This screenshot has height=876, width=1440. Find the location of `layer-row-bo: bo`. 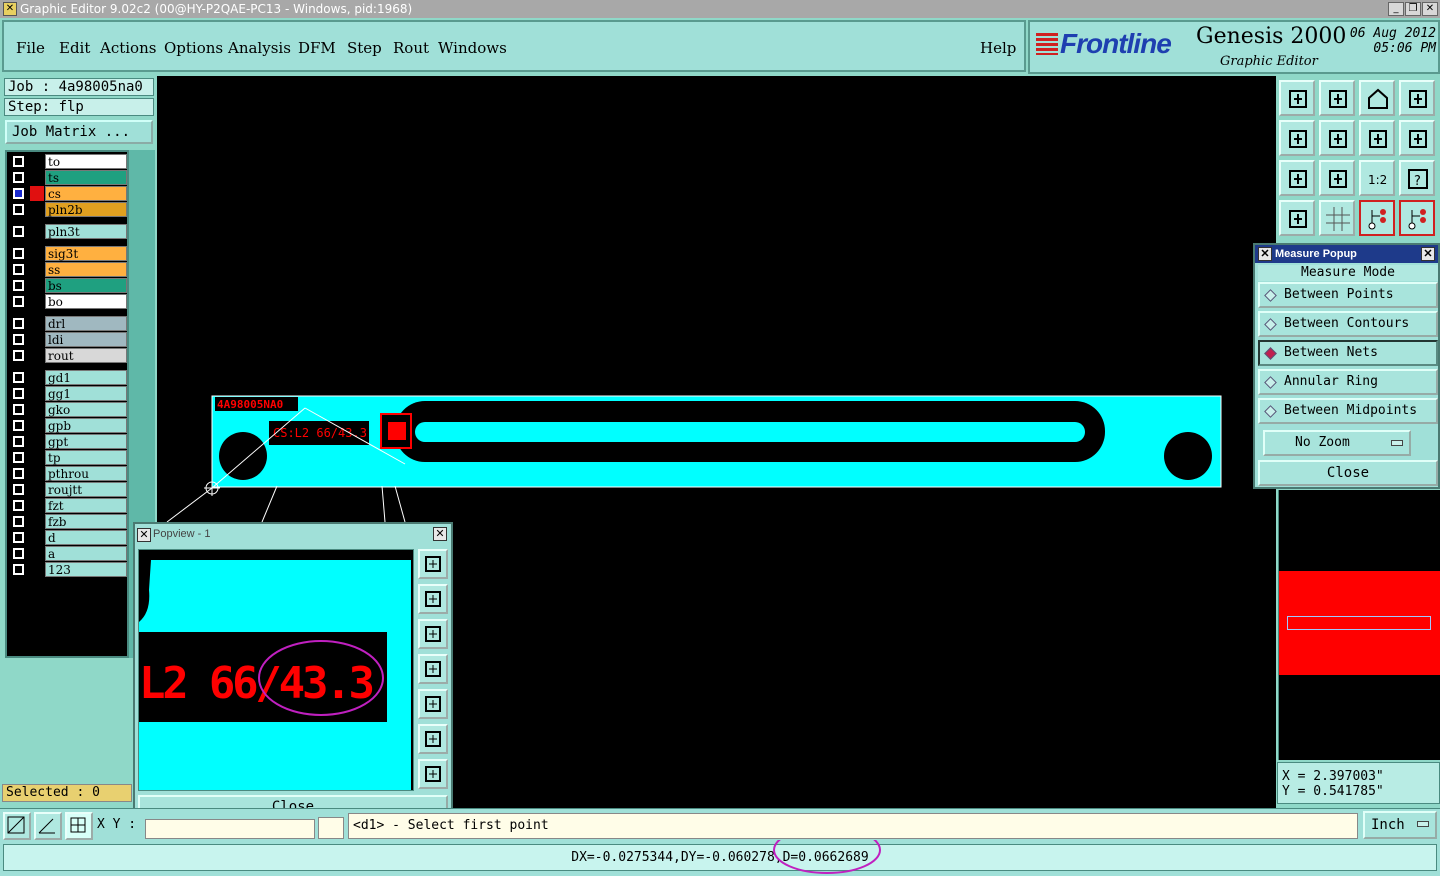

layer-row-bo: bo is located at coordinates (68, 301).